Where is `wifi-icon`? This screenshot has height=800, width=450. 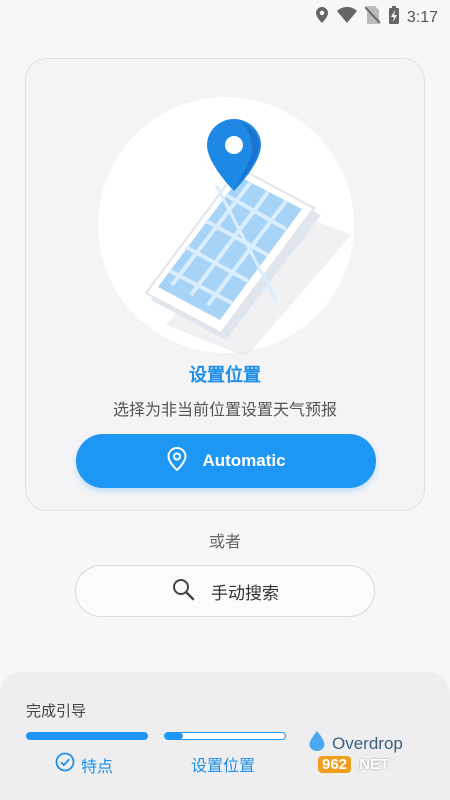
wifi-icon is located at coordinates (346, 17).